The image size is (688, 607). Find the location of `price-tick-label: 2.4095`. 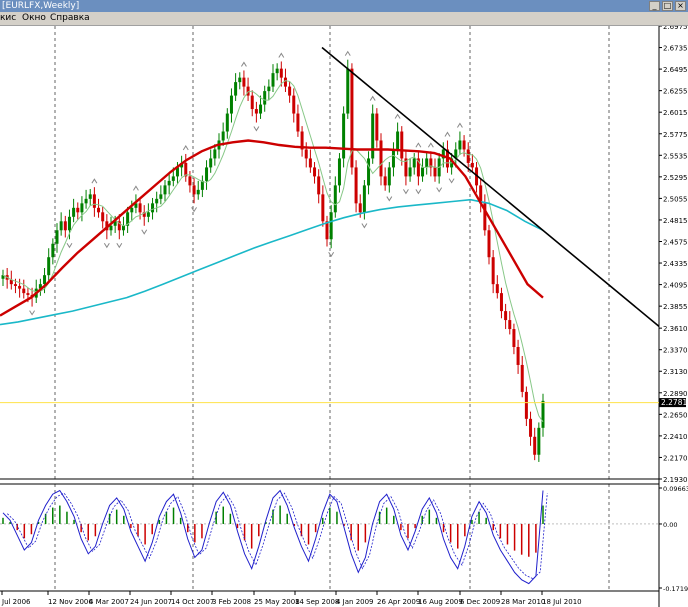

price-tick-label: 2.4095 is located at coordinates (675, 286).